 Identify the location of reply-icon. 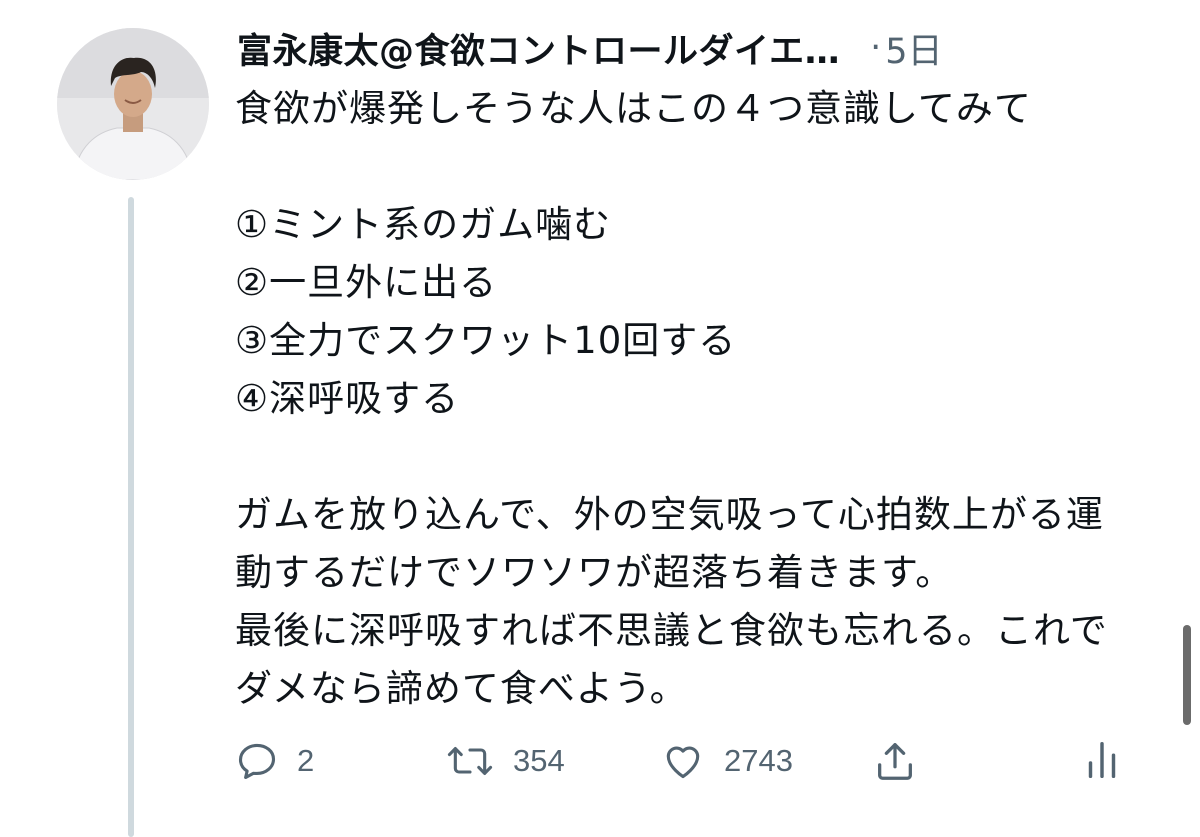
(257, 761).